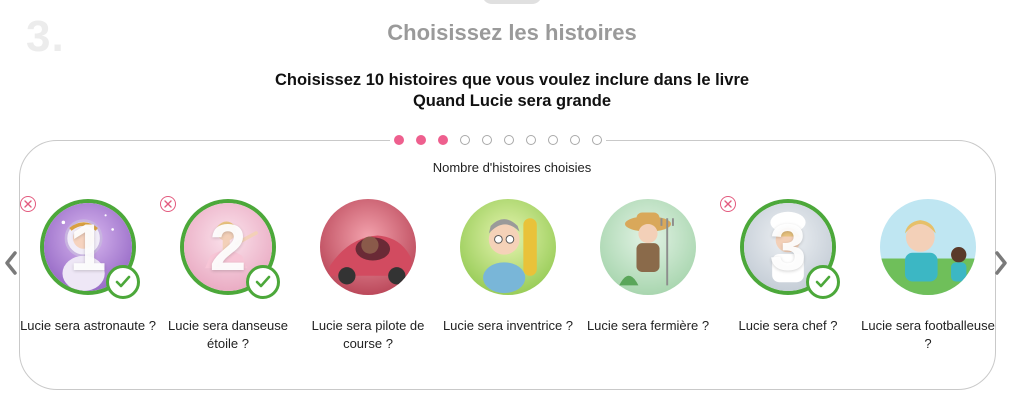 This screenshot has height=410, width=1024. I want to click on story-title: Lucie sera chef ?, so click(788, 325).